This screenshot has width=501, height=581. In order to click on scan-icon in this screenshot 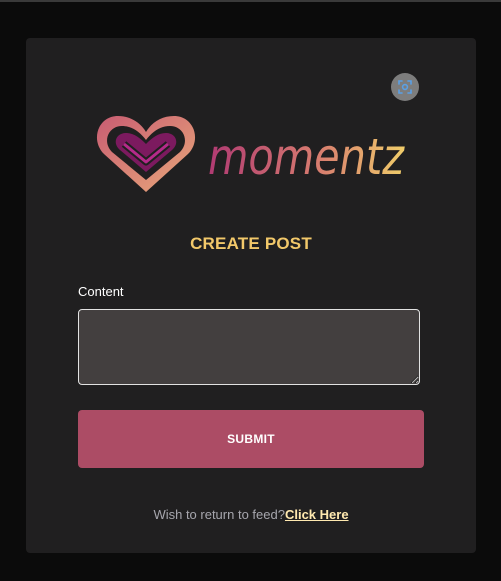, I will do `click(405, 87)`.